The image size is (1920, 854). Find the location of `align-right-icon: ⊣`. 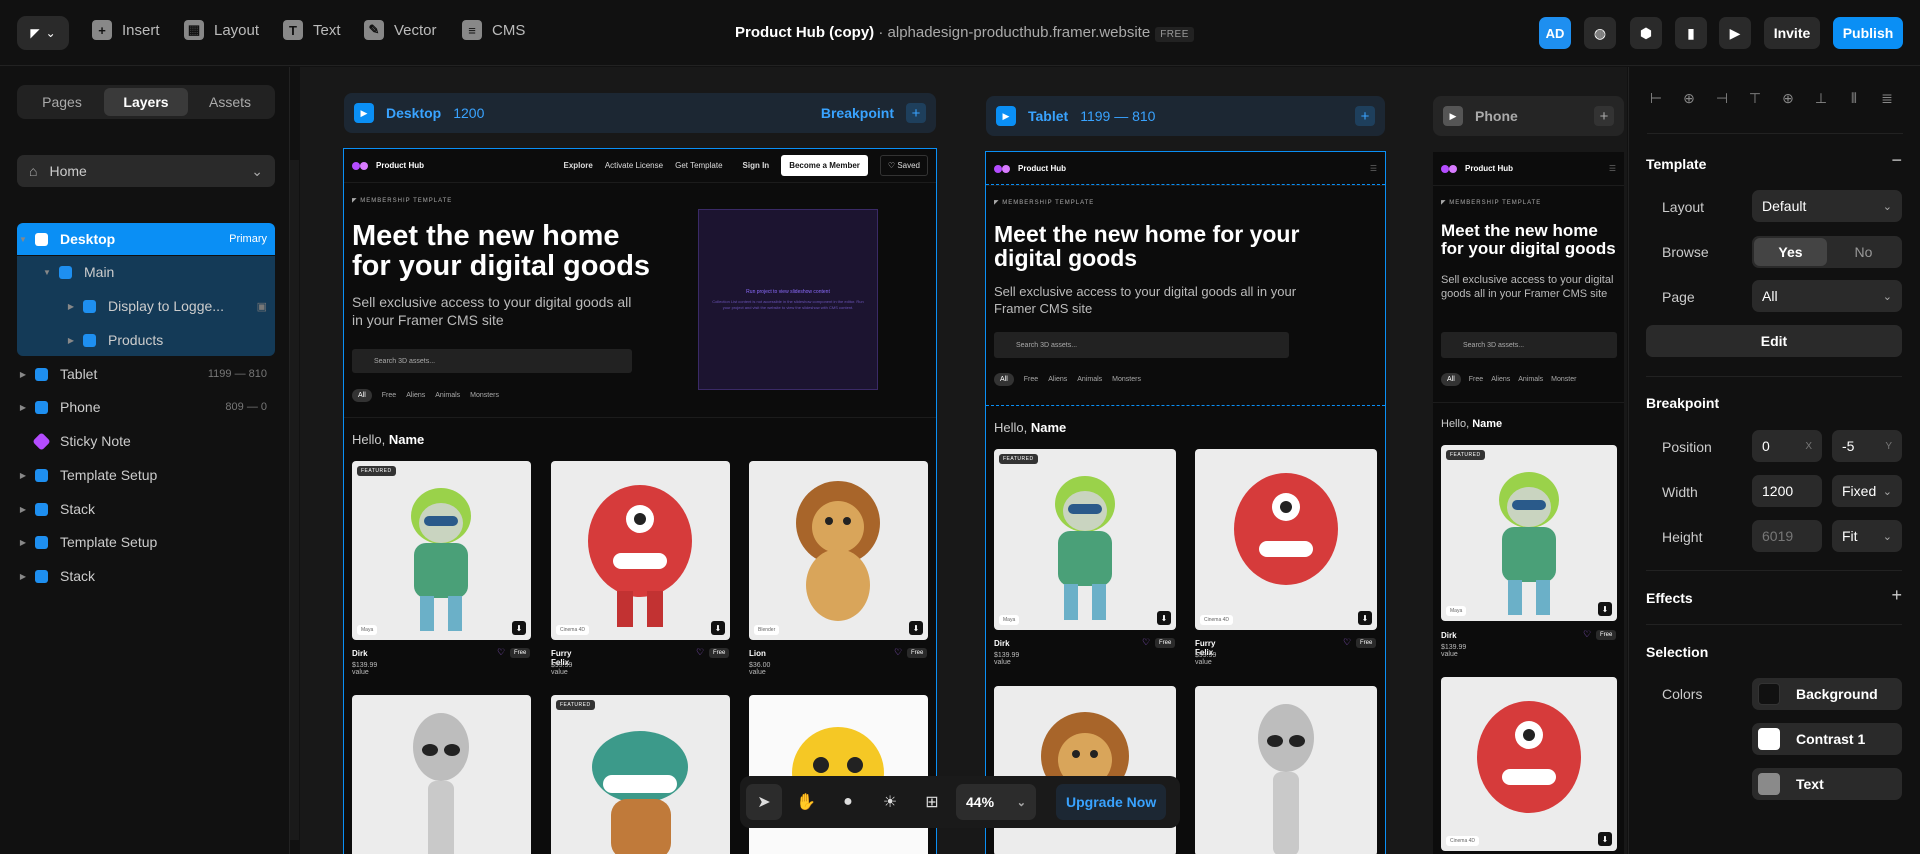

align-right-icon: ⊣ is located at coordinates (1722, 98).